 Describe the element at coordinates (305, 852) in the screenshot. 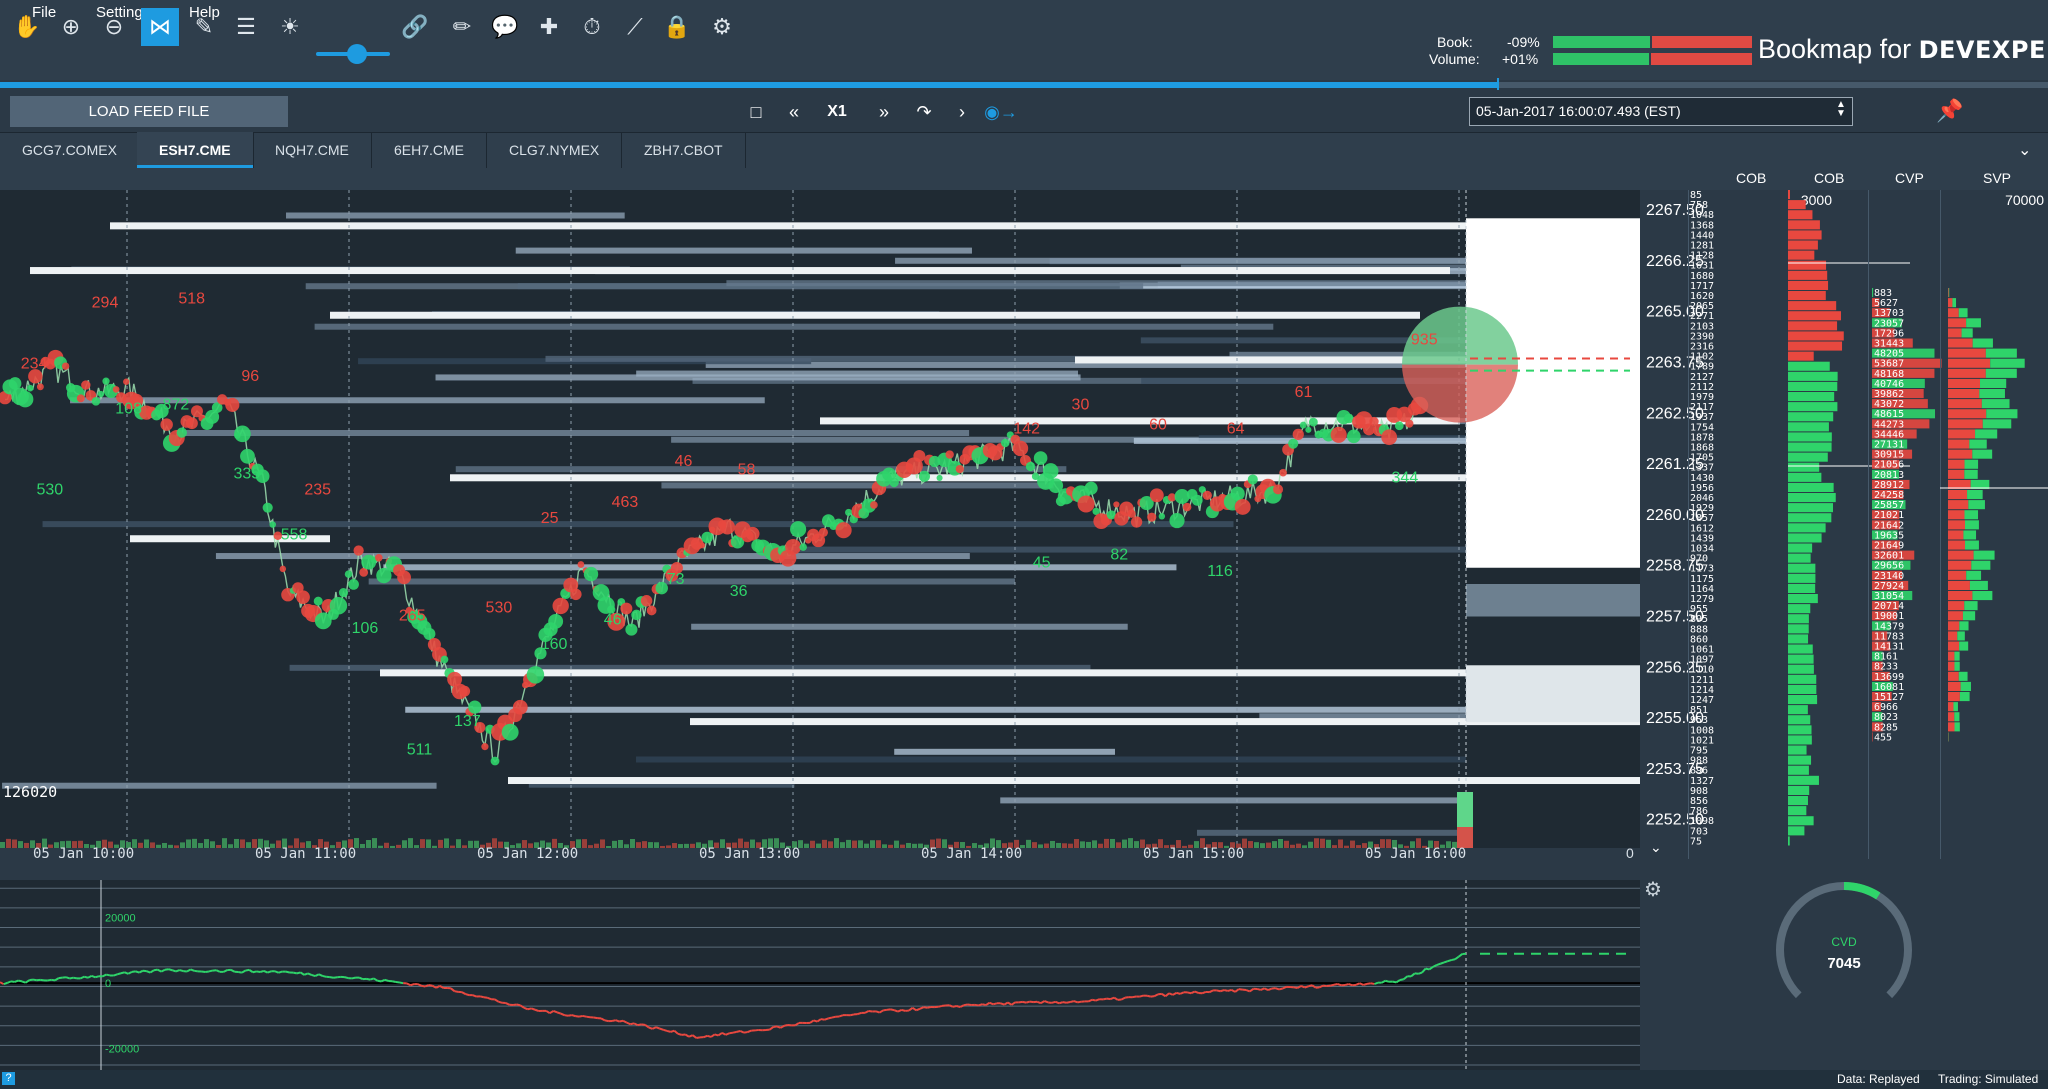

I see `time-axis-label: 05 Jan 11:00` at that location.